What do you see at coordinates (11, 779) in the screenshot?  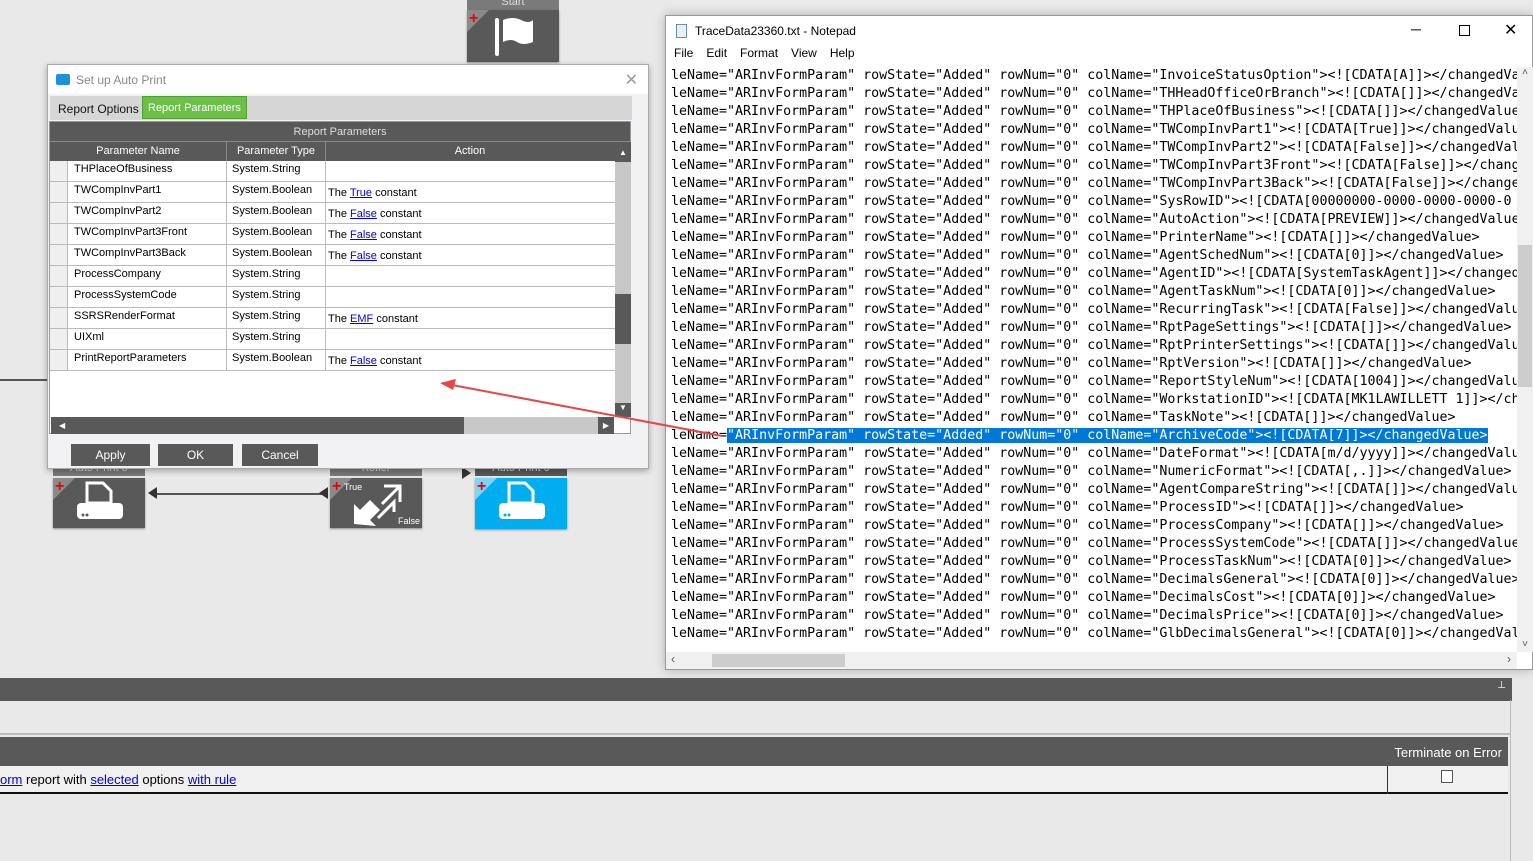 I see `form-link: orm` at bounding box center [11, 779].